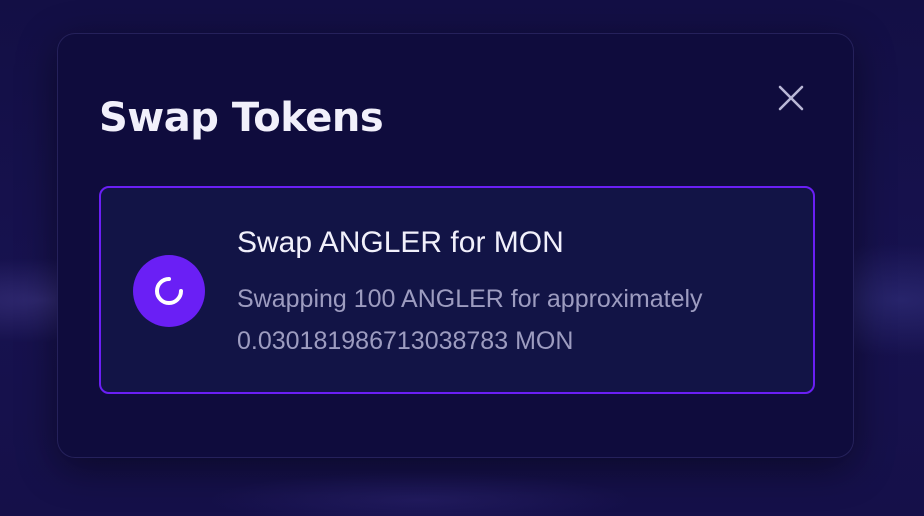 The height and width of the screenshot is (516, 924). Describe the element at coordinates (169, 291) in the screenshot. I see `loading-spinner-icon` at that location.